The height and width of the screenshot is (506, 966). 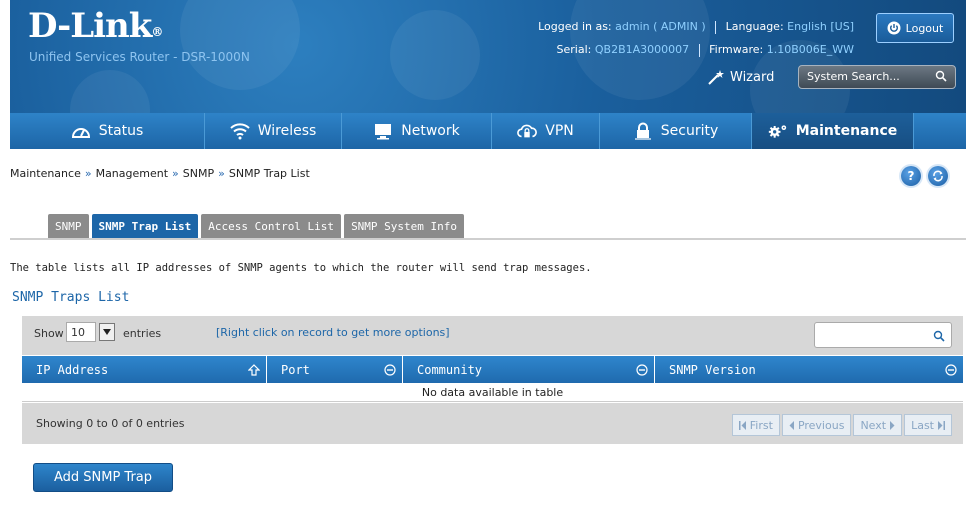 I want to click on nav-item-status: Status, so click(x=107, y=131).